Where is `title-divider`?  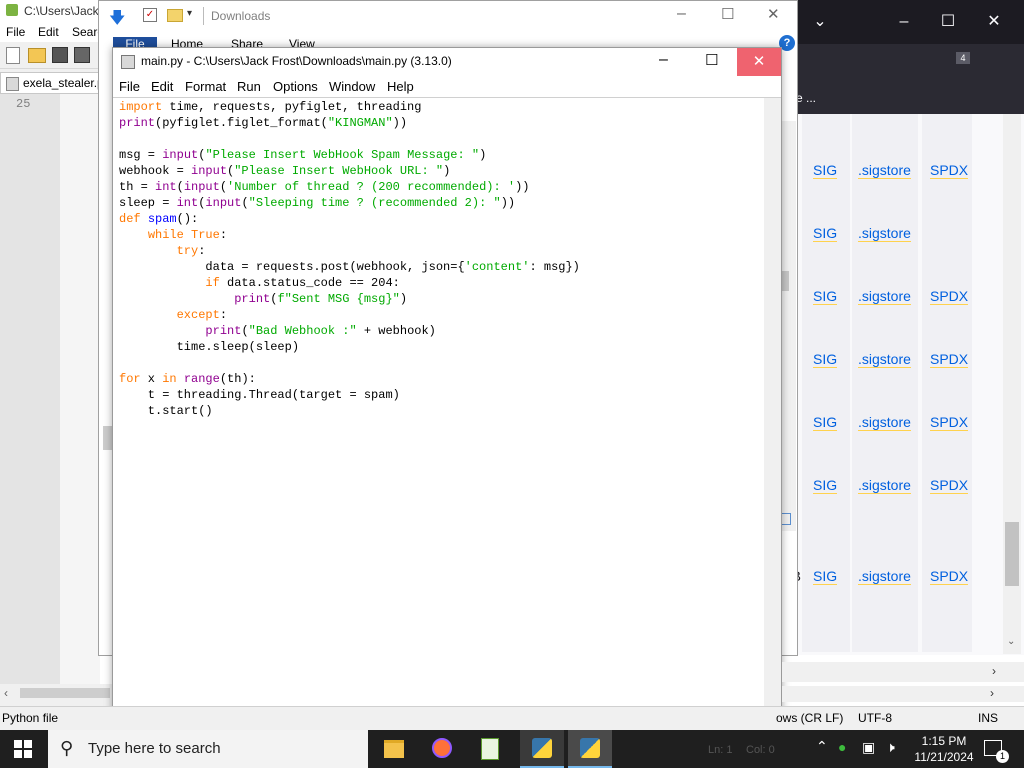
title-divider is located at coordinates (203, 16).